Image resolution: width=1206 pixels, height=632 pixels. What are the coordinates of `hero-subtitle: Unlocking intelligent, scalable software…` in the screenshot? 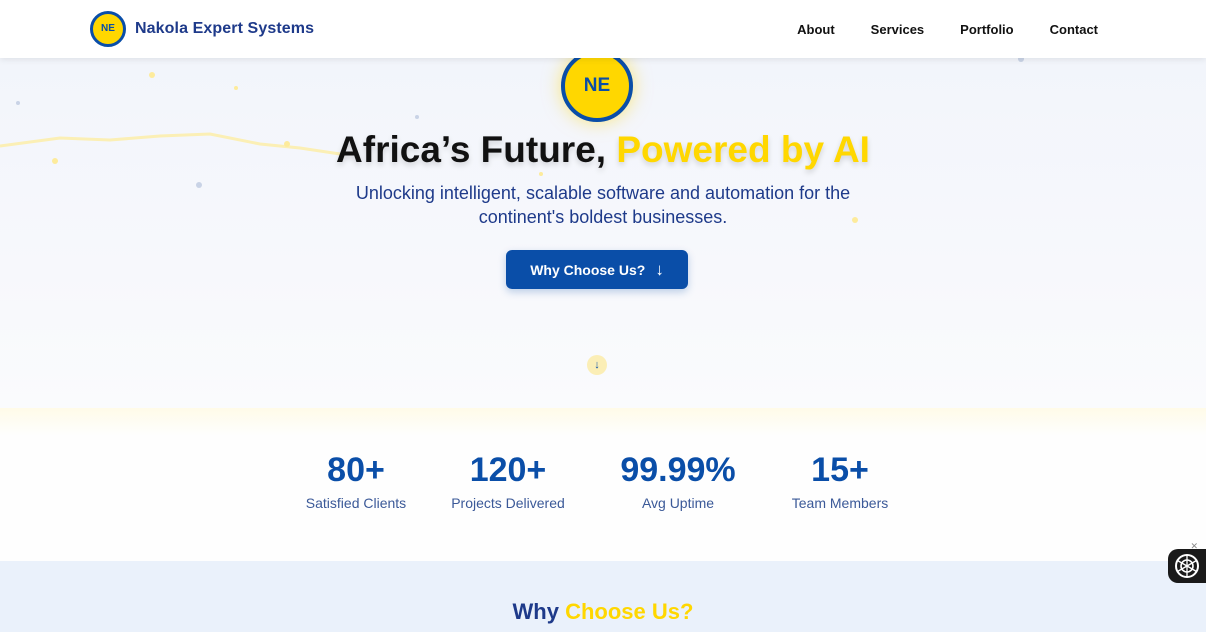 It's located at (603, 205).